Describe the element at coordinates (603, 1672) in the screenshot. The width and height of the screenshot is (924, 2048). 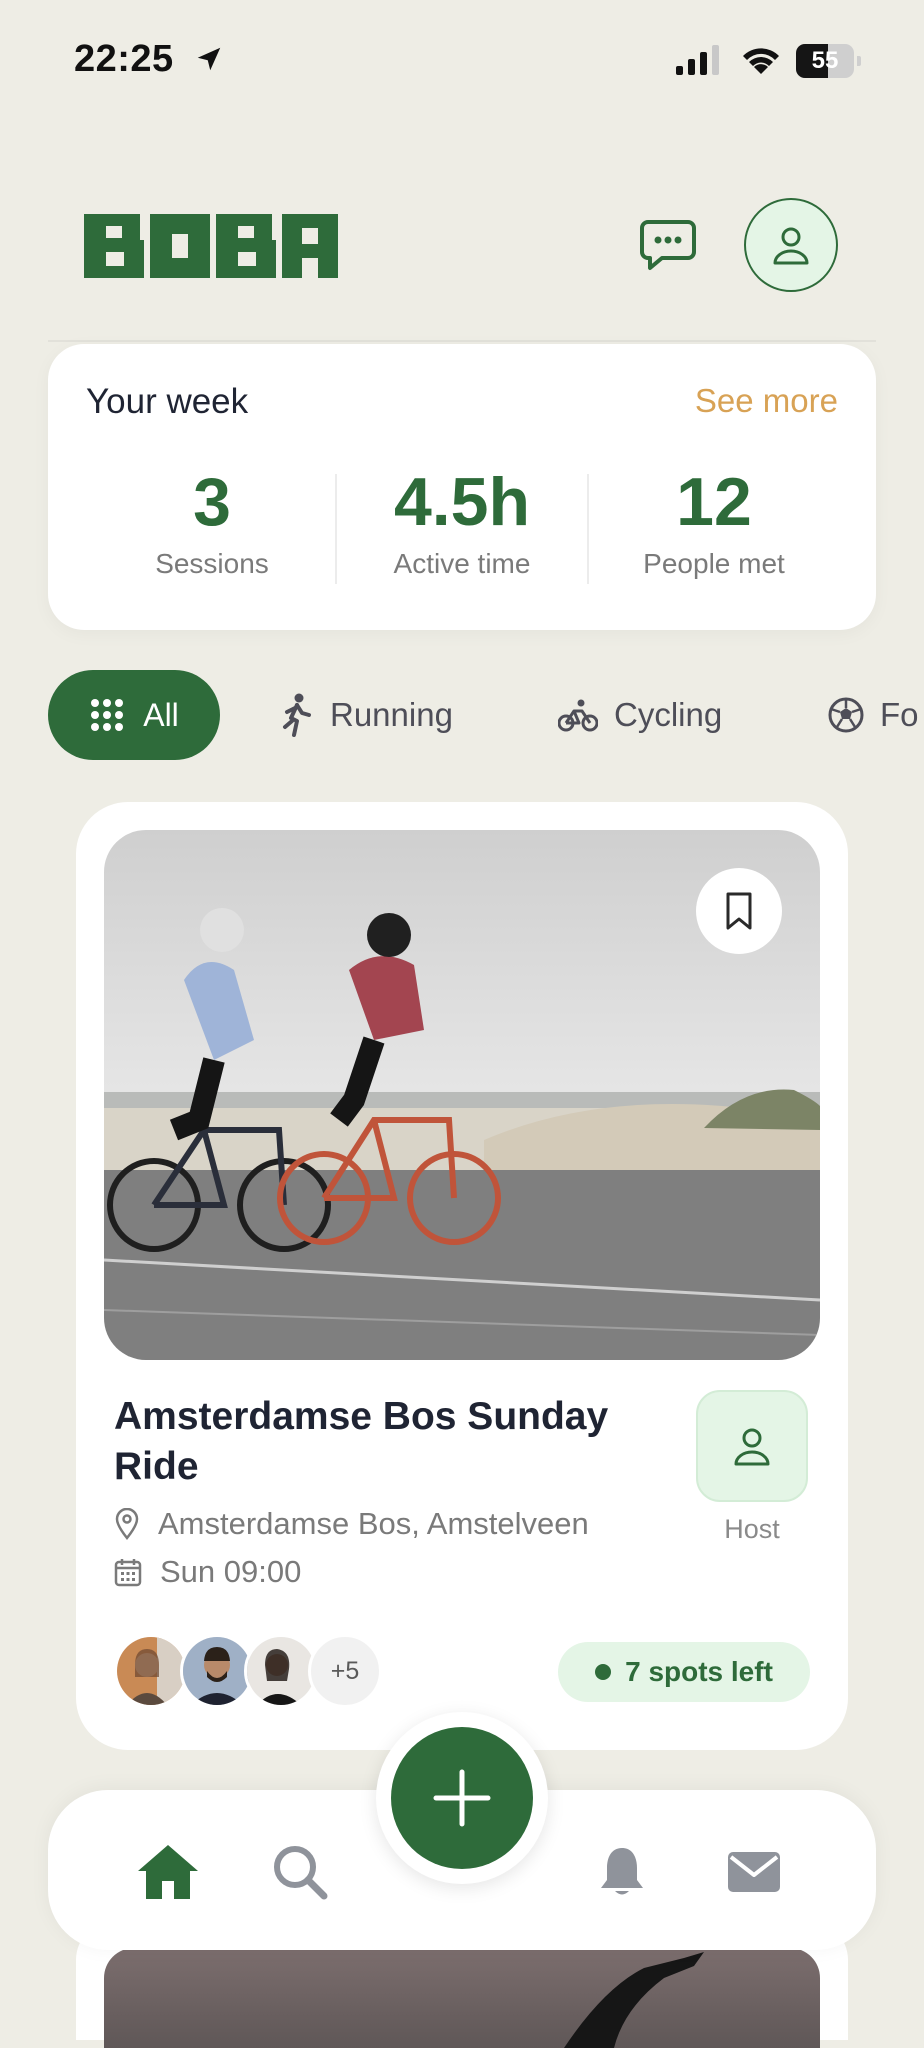
I see `status-dot` at that location.